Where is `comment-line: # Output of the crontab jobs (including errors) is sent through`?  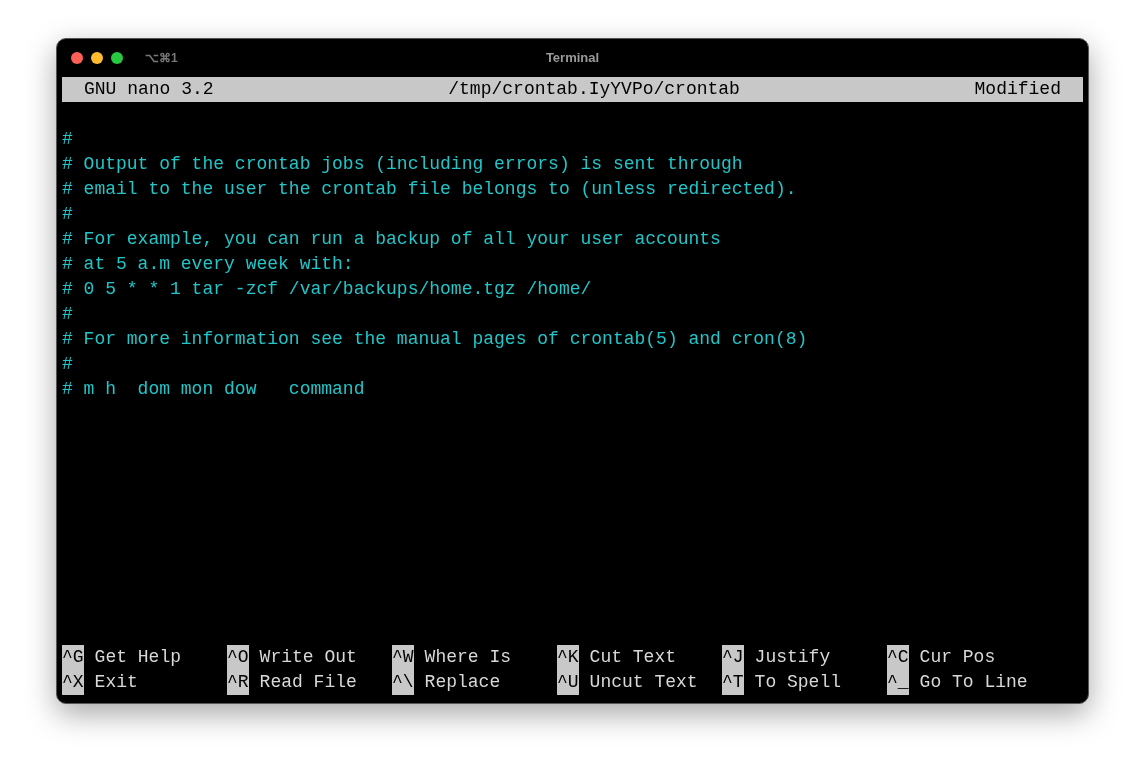
comment-line: # Output of the crontab jobs (including errors) is sent through is located at coordinates (402, 164).